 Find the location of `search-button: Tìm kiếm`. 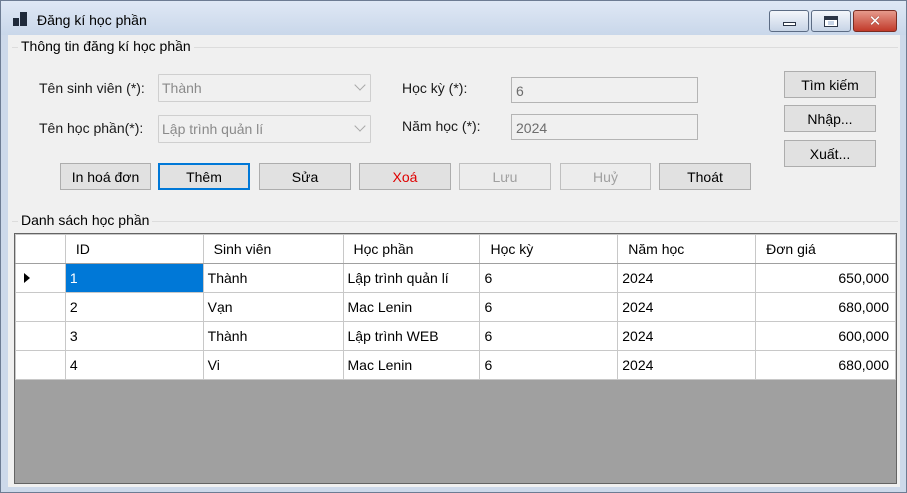

search-button: Tìm kiếm is located at coordinates (830, 84).